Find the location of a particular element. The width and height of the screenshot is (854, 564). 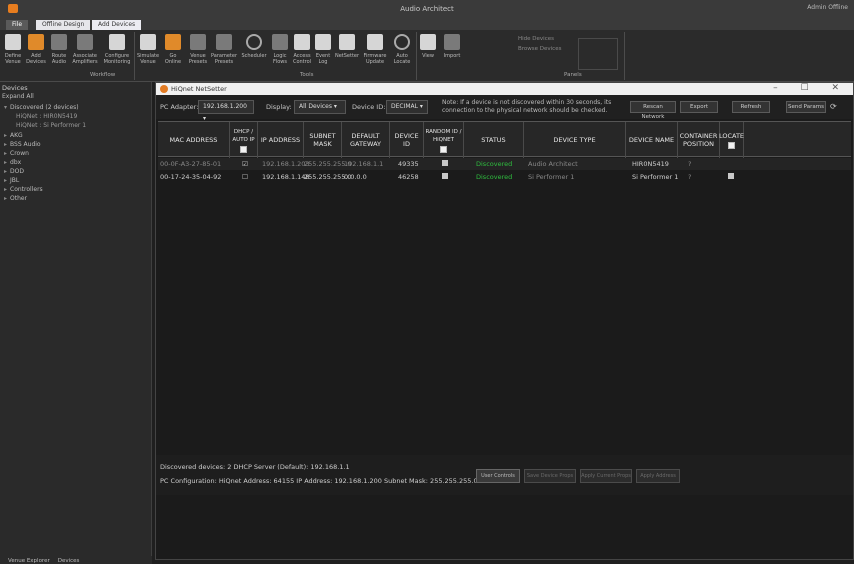

netsetter-button: NetSetter is located at coordinates (347, 46).